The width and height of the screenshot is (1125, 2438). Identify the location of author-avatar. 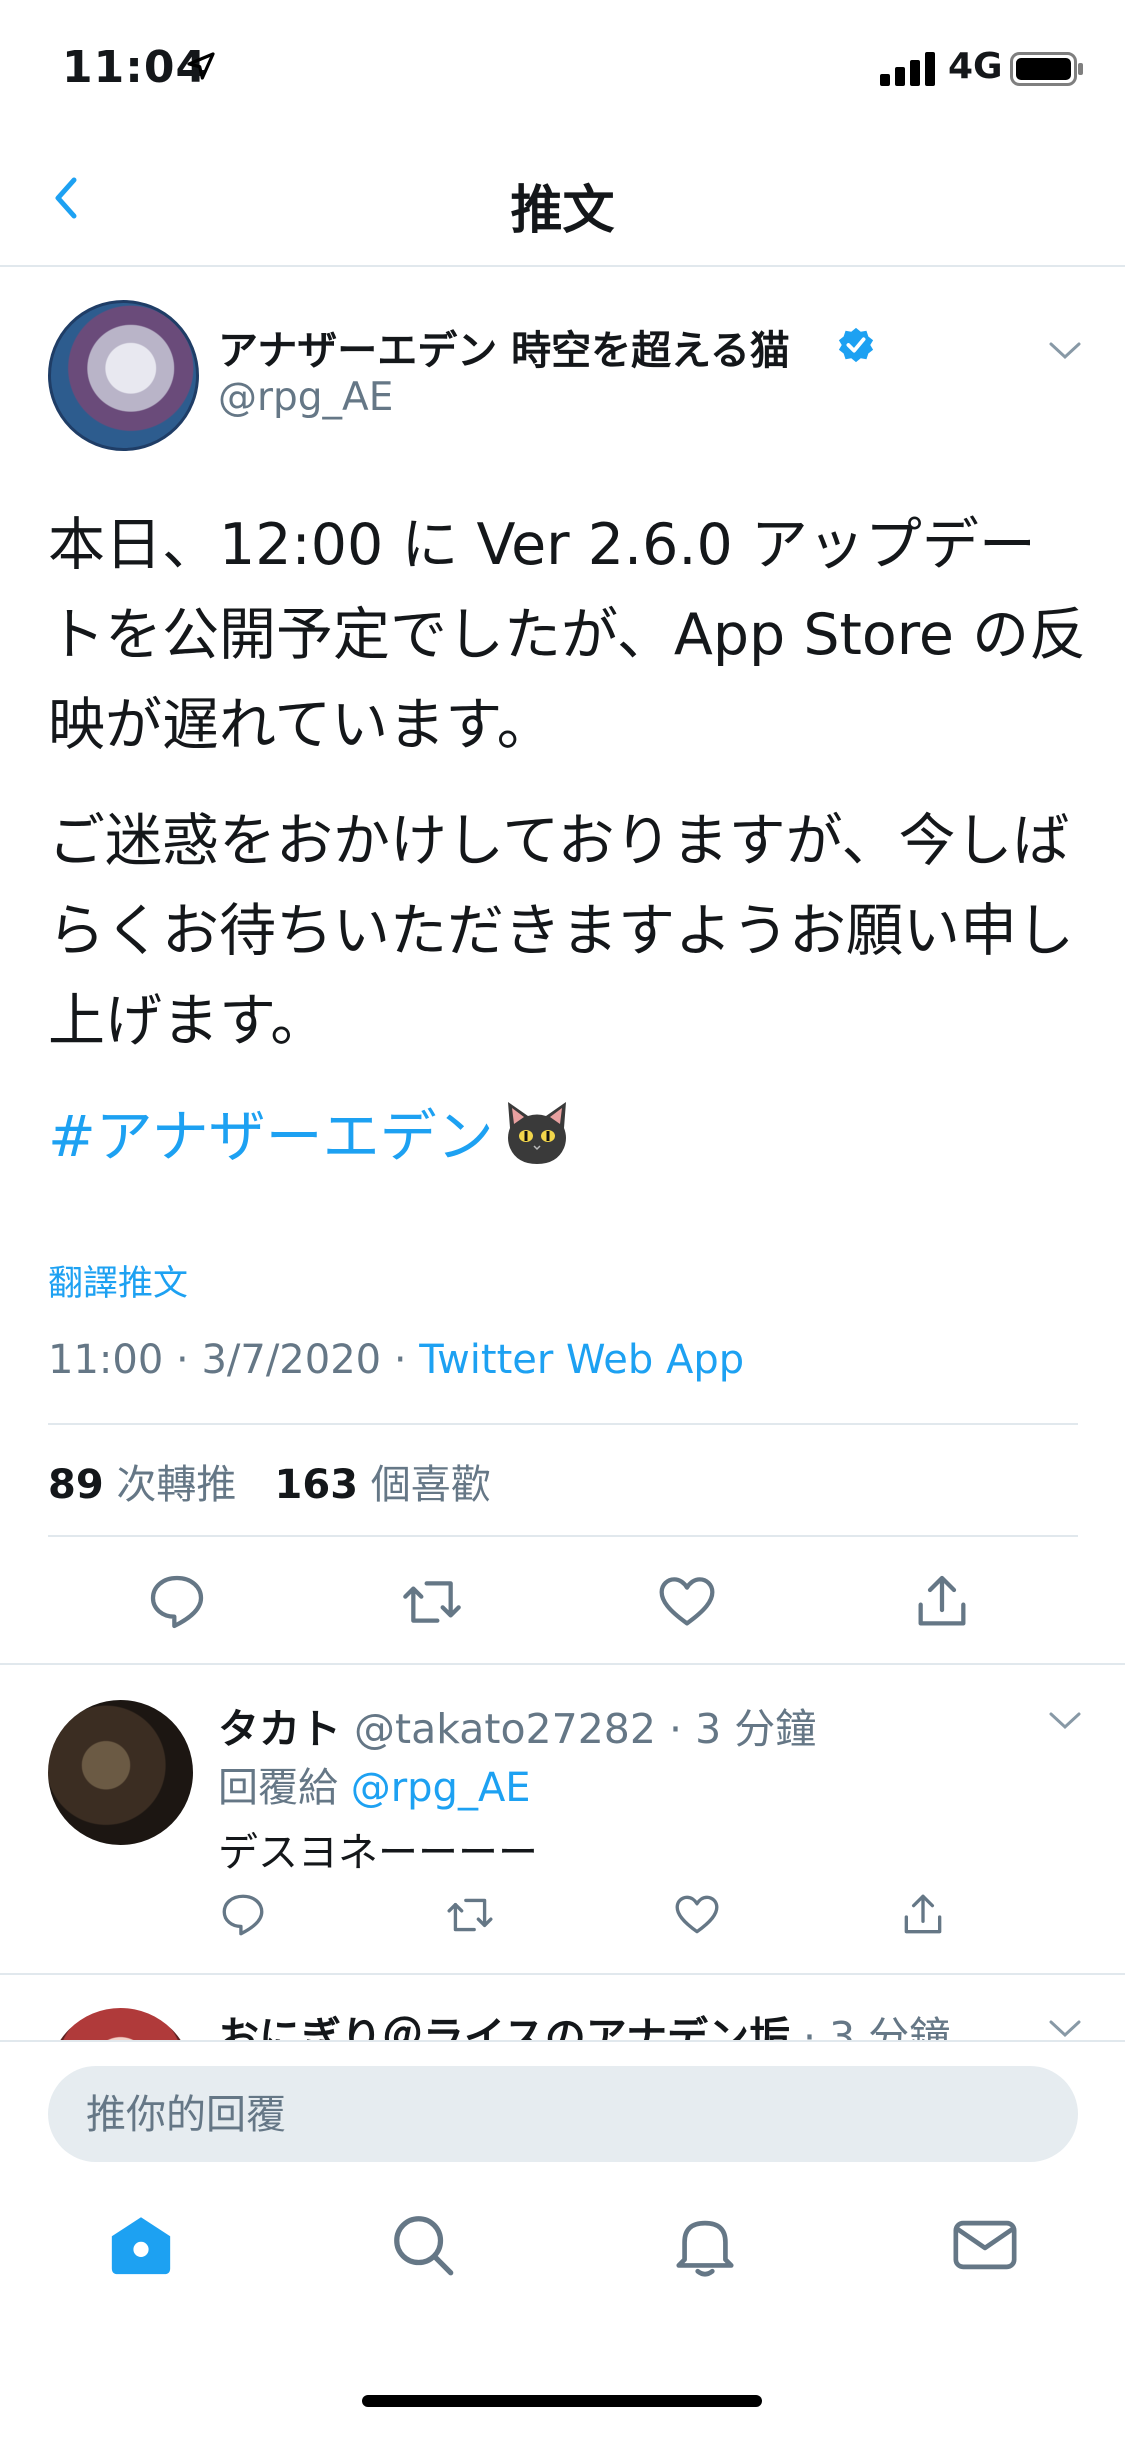
(123, 375).